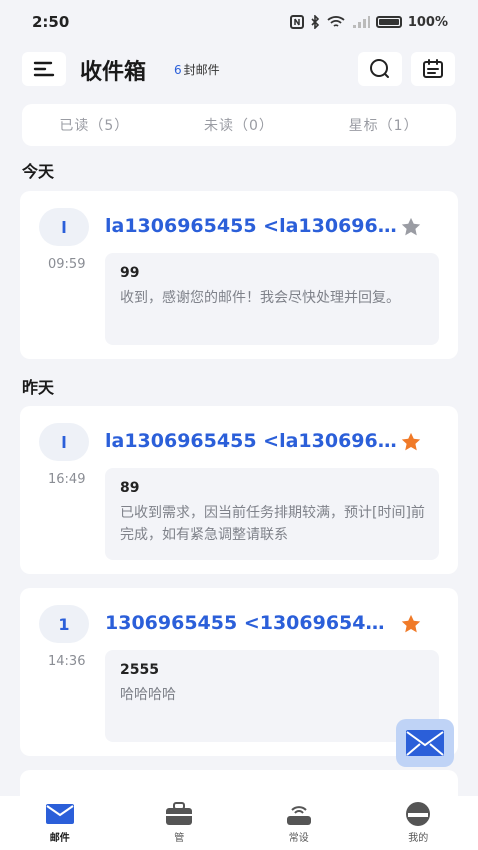 The width and height of the screenshot is (478, 850). I want to click on mail-count-number: 6, so click(178, 70).